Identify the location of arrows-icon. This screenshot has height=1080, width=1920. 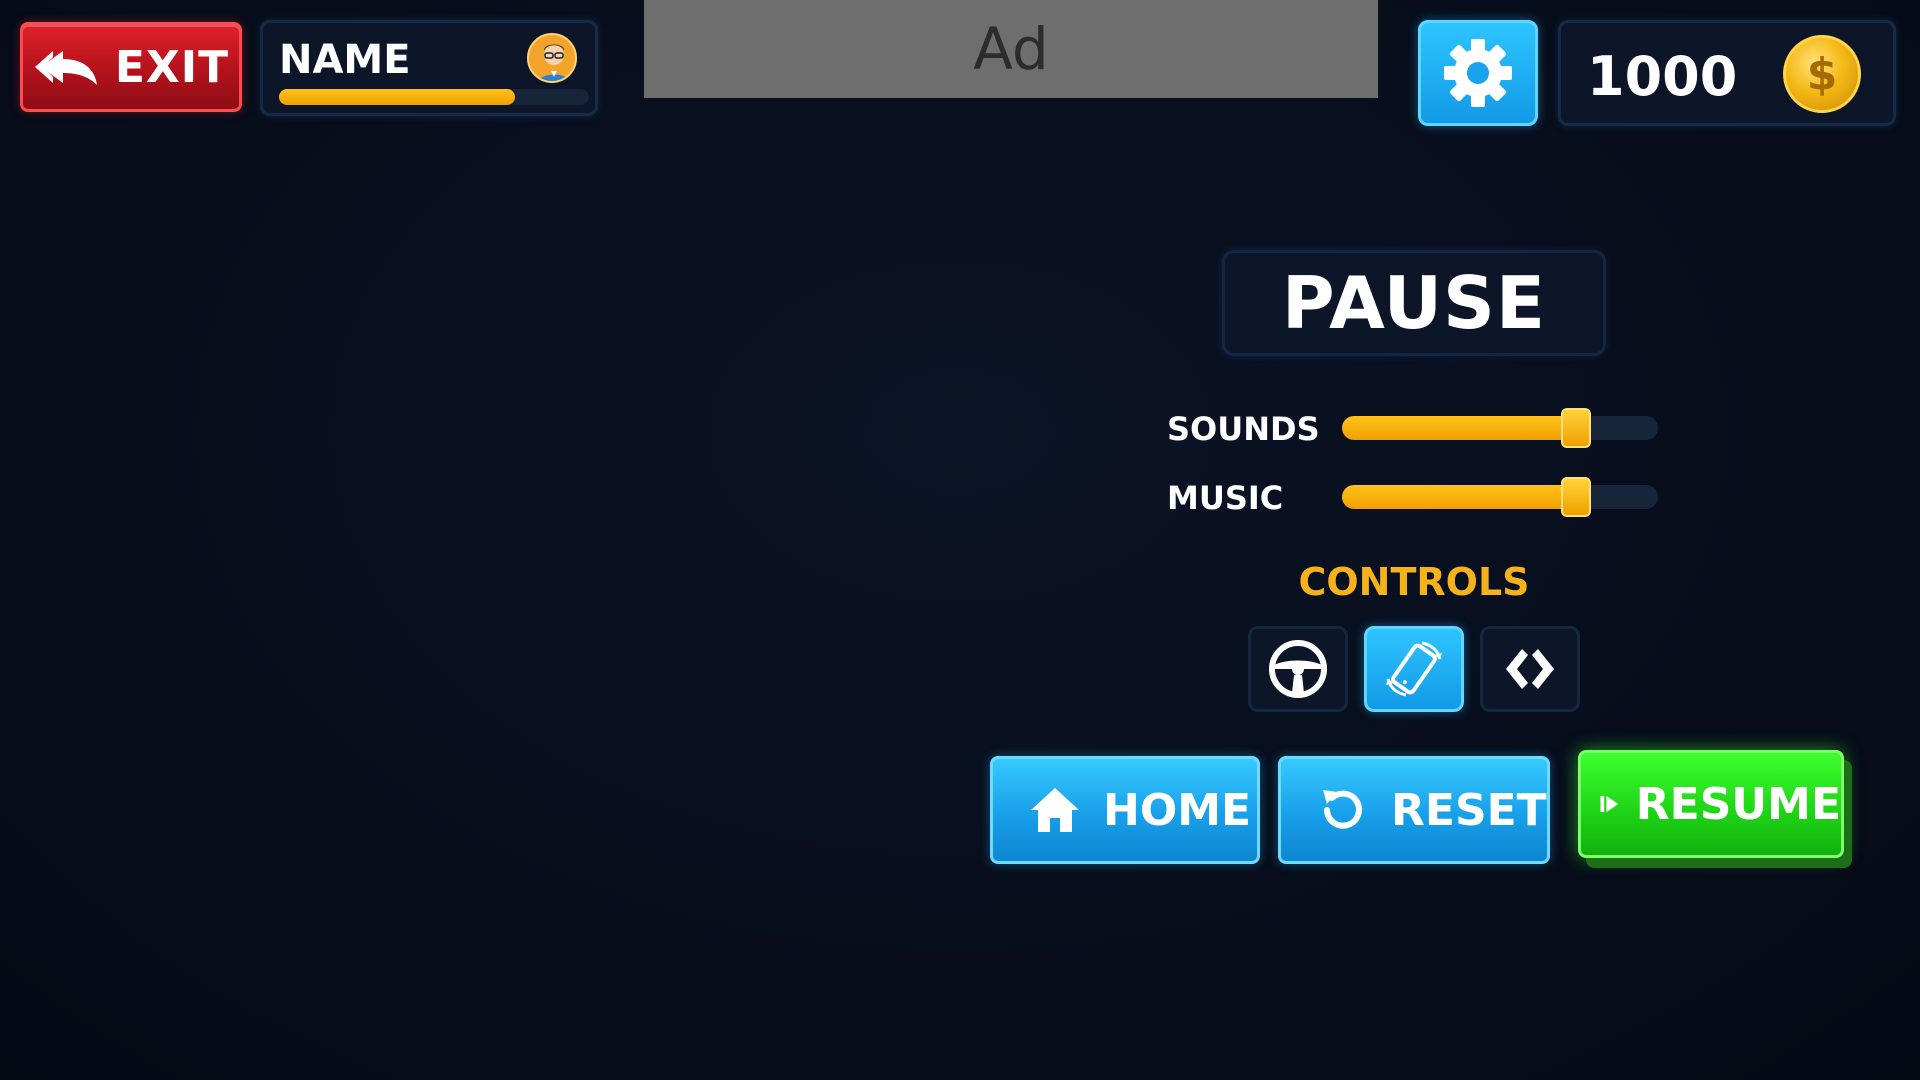
(1530, 669).